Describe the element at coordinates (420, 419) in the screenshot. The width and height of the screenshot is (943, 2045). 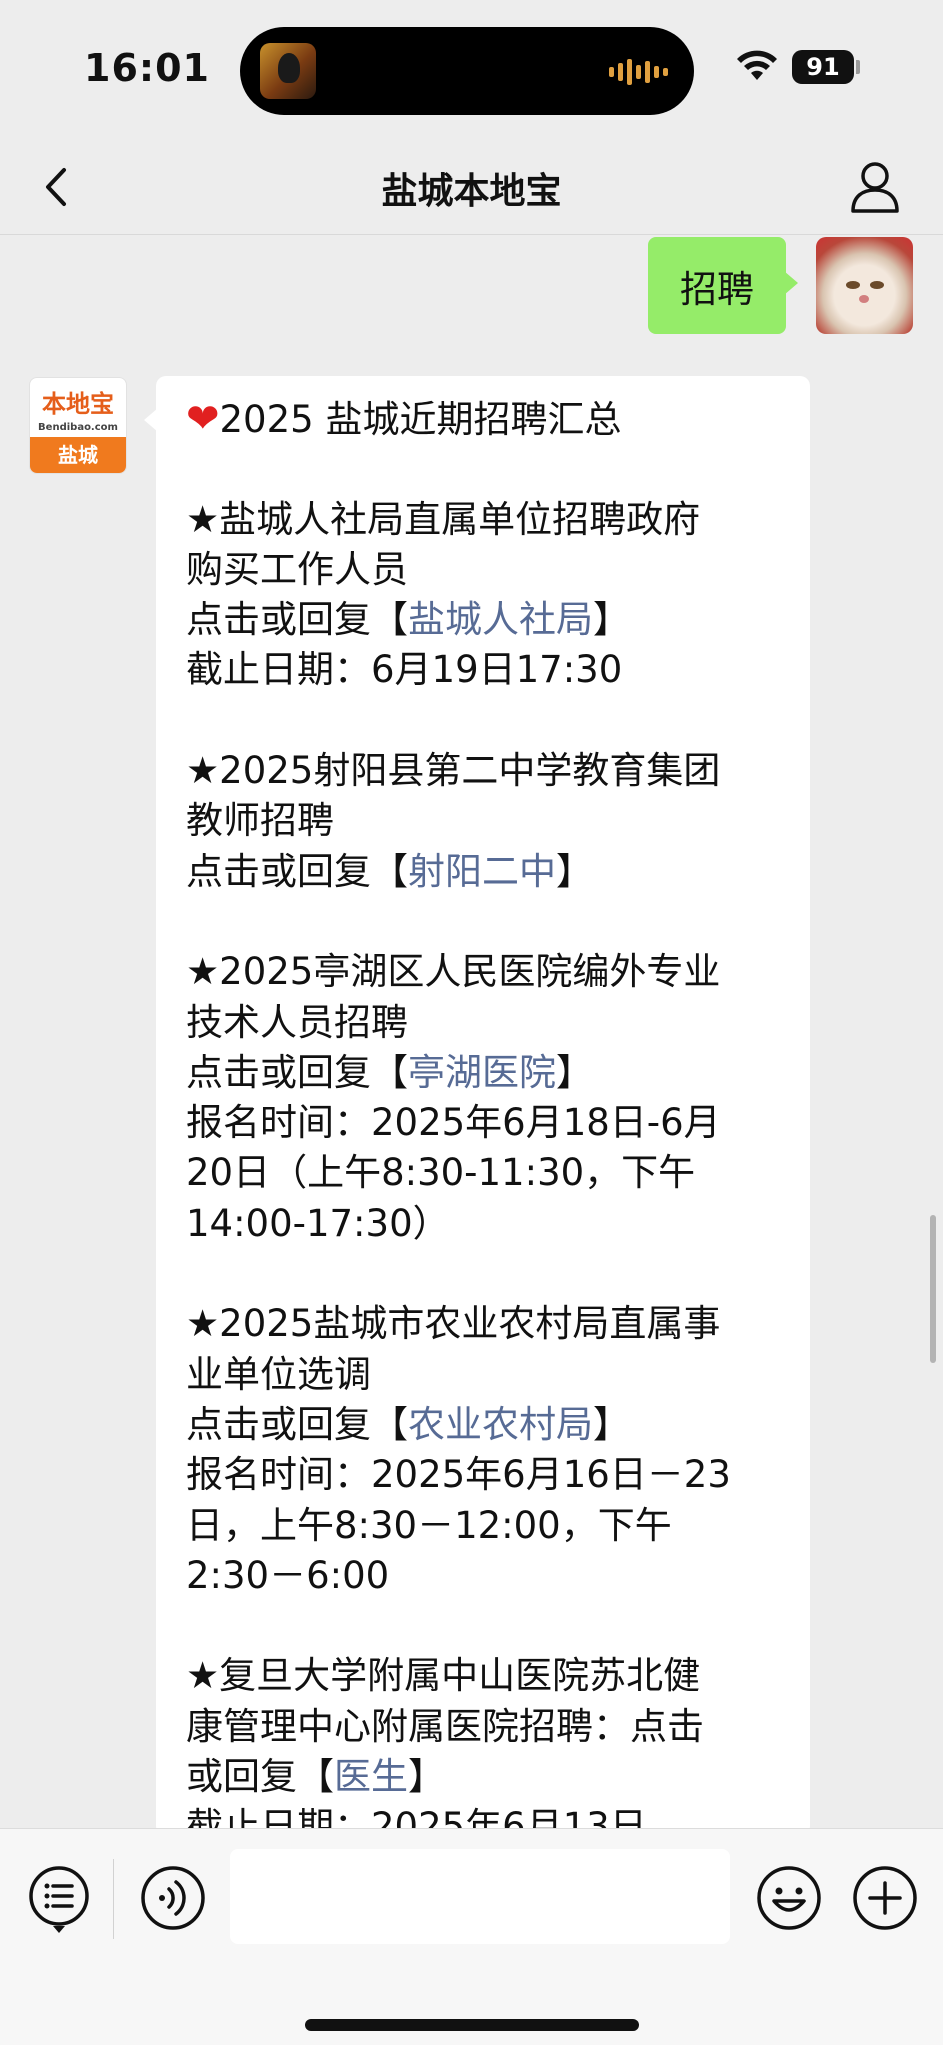
I see `message-title-text: 2025 盐城近期招聘汇总` at that location.